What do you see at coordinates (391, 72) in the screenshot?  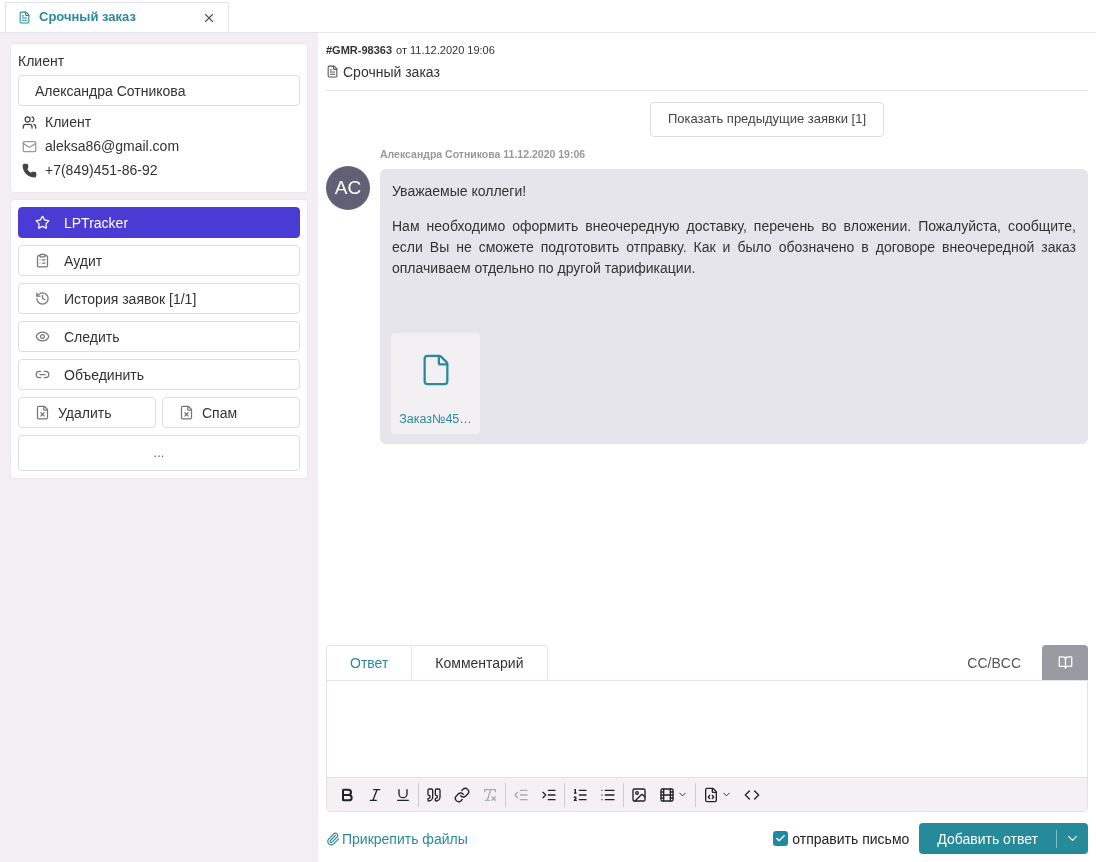 I see `ticket-subject: Срочный заказ` at bounding box center [391, 72].